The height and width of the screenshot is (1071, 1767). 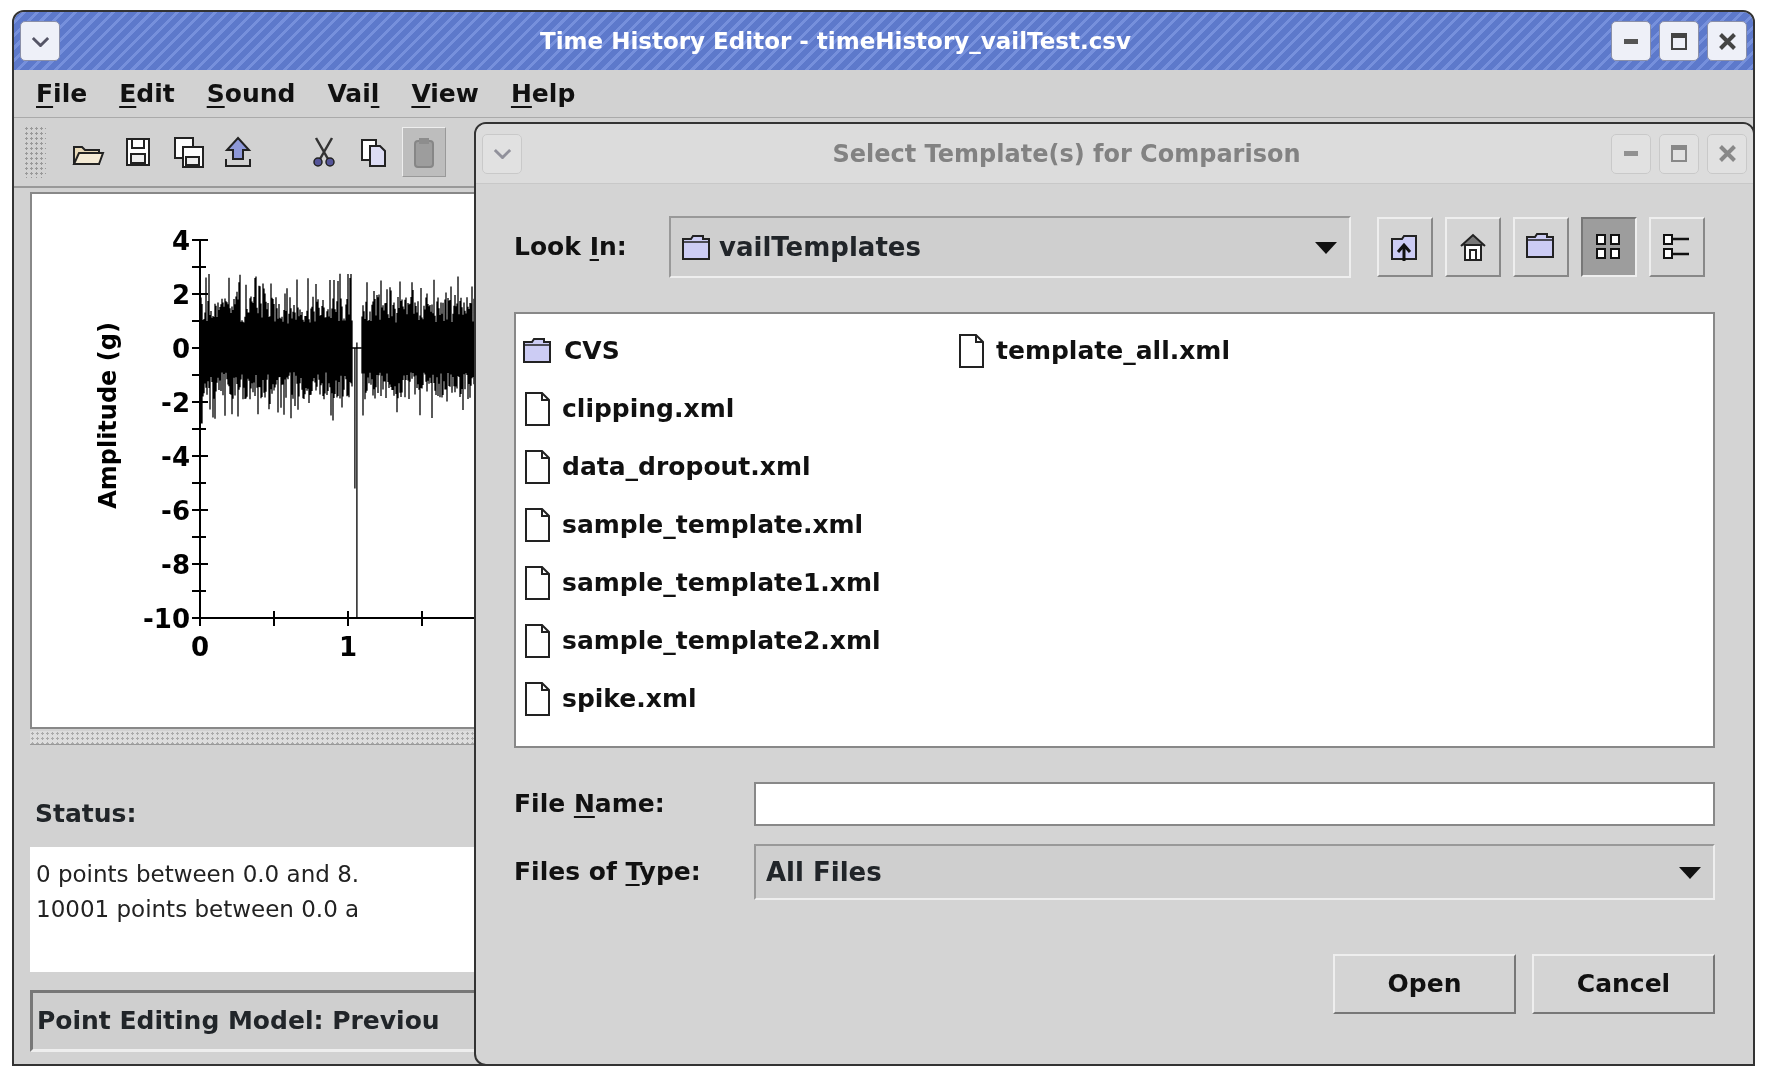 I want to click on menu-item: Vail, so click(x=353, y=93).